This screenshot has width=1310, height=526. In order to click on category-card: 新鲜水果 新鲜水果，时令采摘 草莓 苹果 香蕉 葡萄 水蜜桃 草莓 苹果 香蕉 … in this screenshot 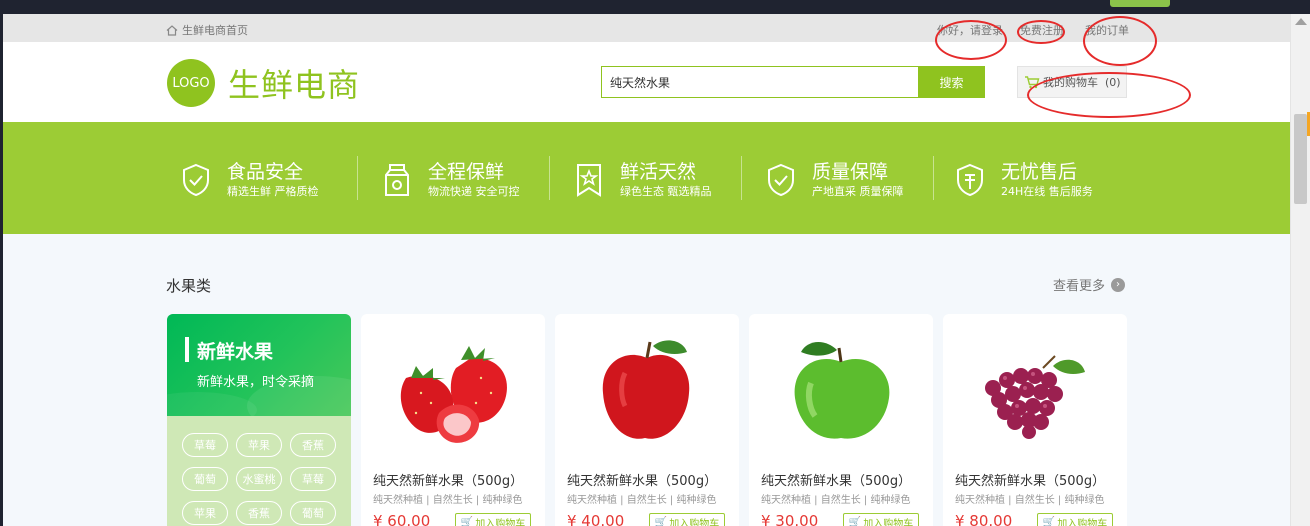, I will do `click(259, 420)`.